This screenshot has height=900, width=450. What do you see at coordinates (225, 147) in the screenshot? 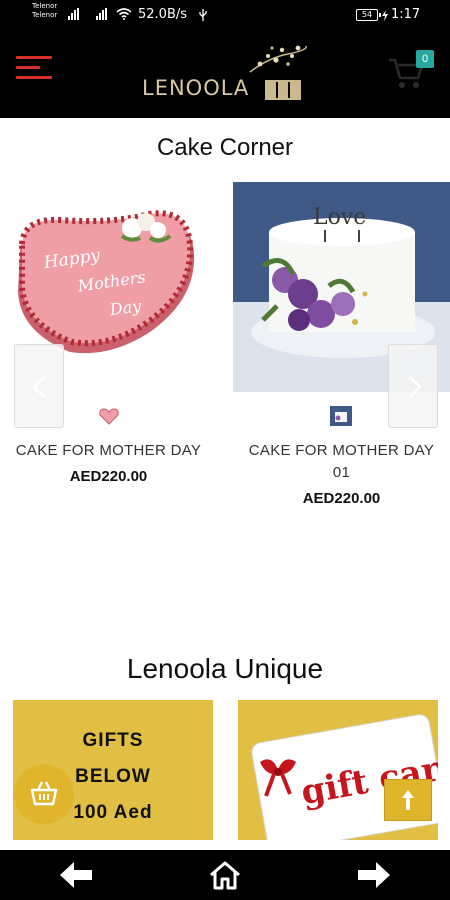
I see `section-title-cake-corner: Cake Corner` at bounding box center [225, 147].